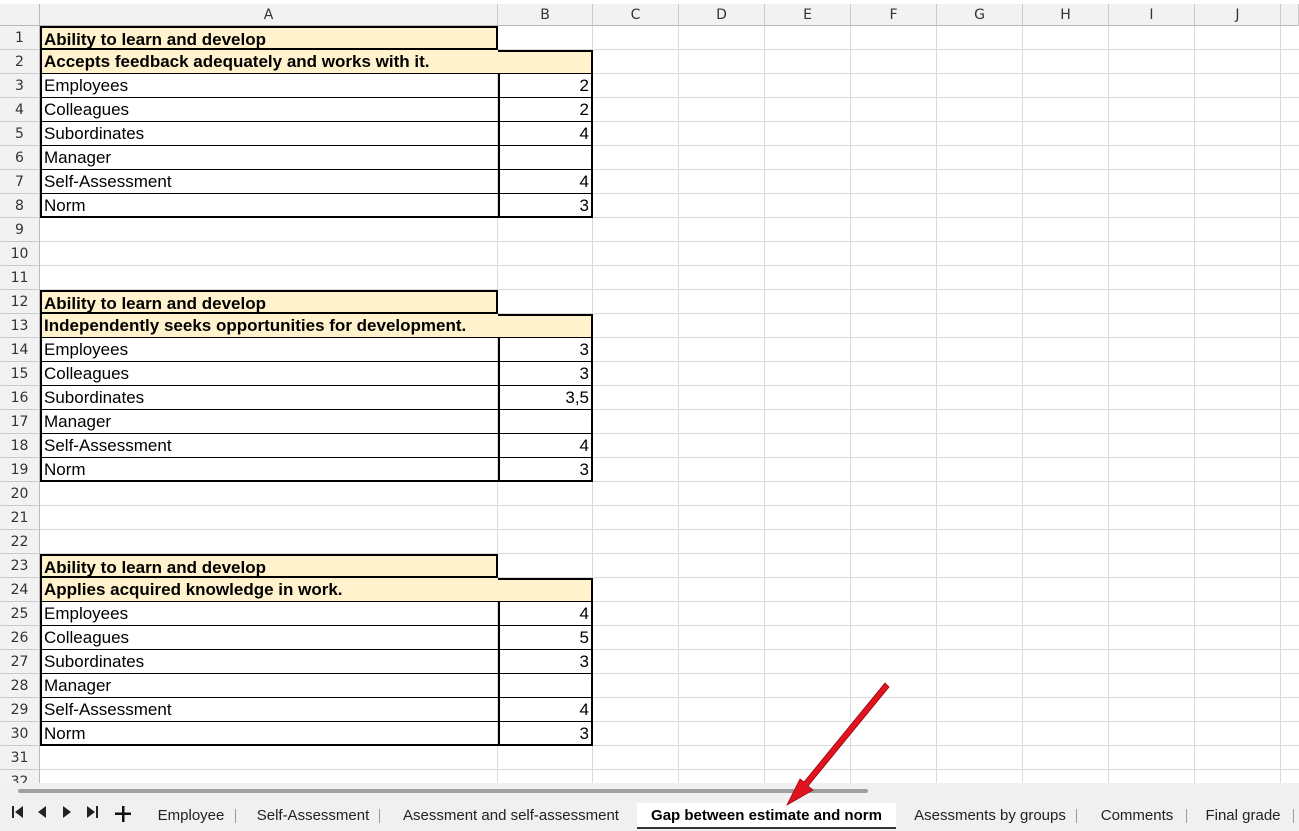 The height and width of the screenshot is (831, 1299). I want to click on last-sheet-icon, so click(92, 815).